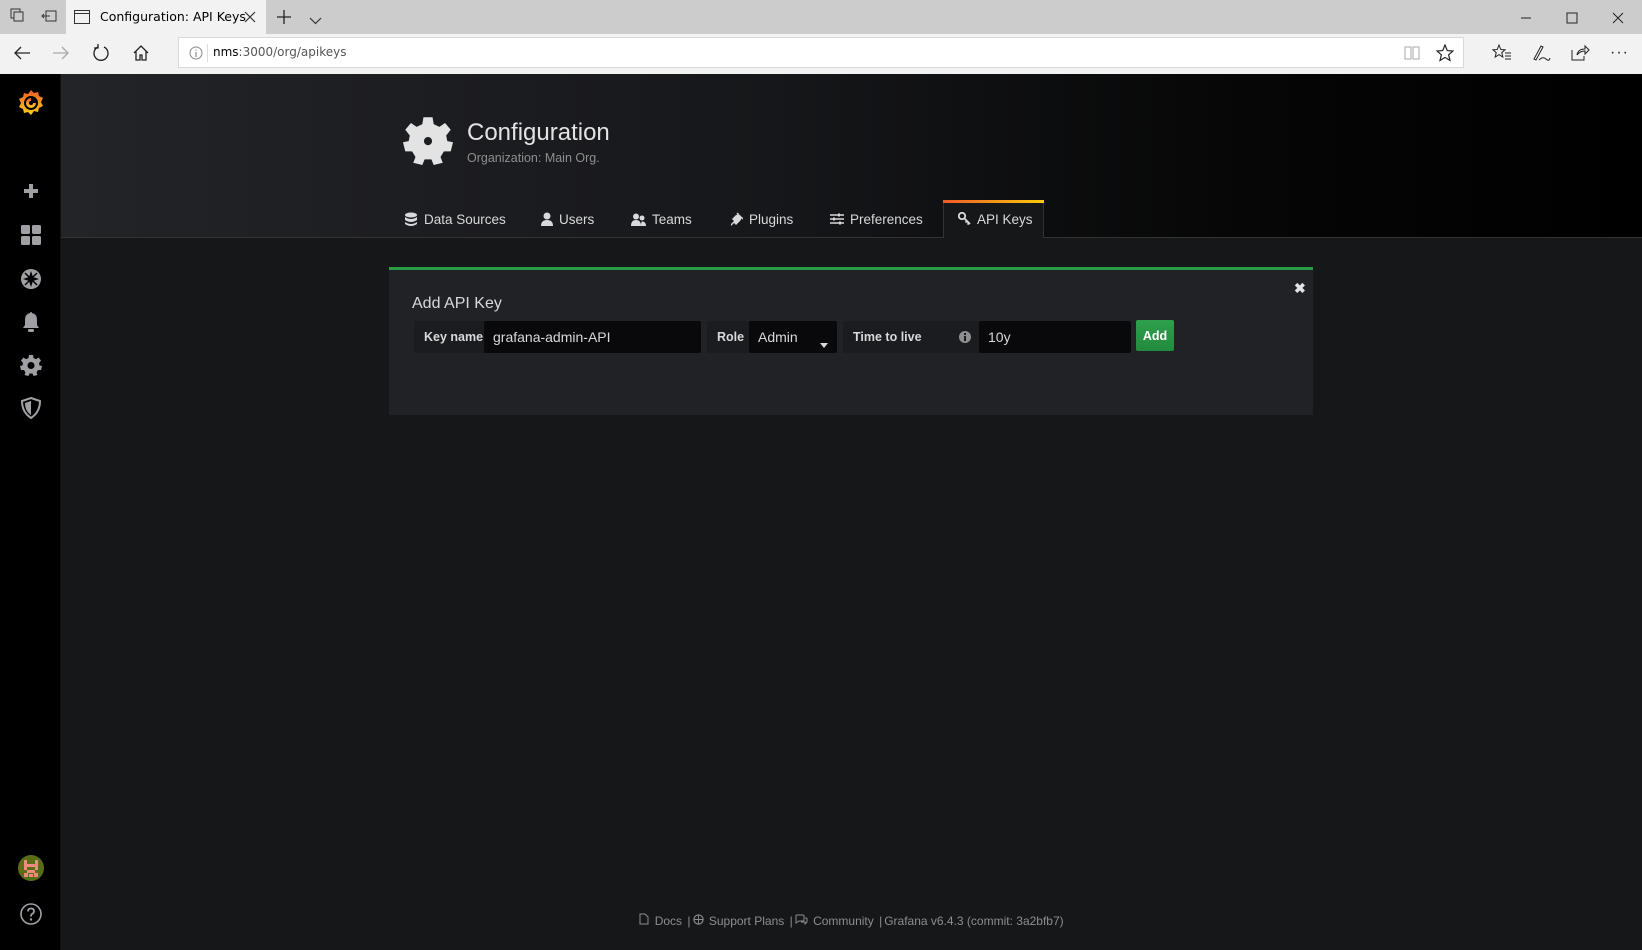 The image size is (1642, 950). What do you see at coordinates (728, 337) in the screenshot?
I see `role-label: Role` at bounding box center [728, 337].